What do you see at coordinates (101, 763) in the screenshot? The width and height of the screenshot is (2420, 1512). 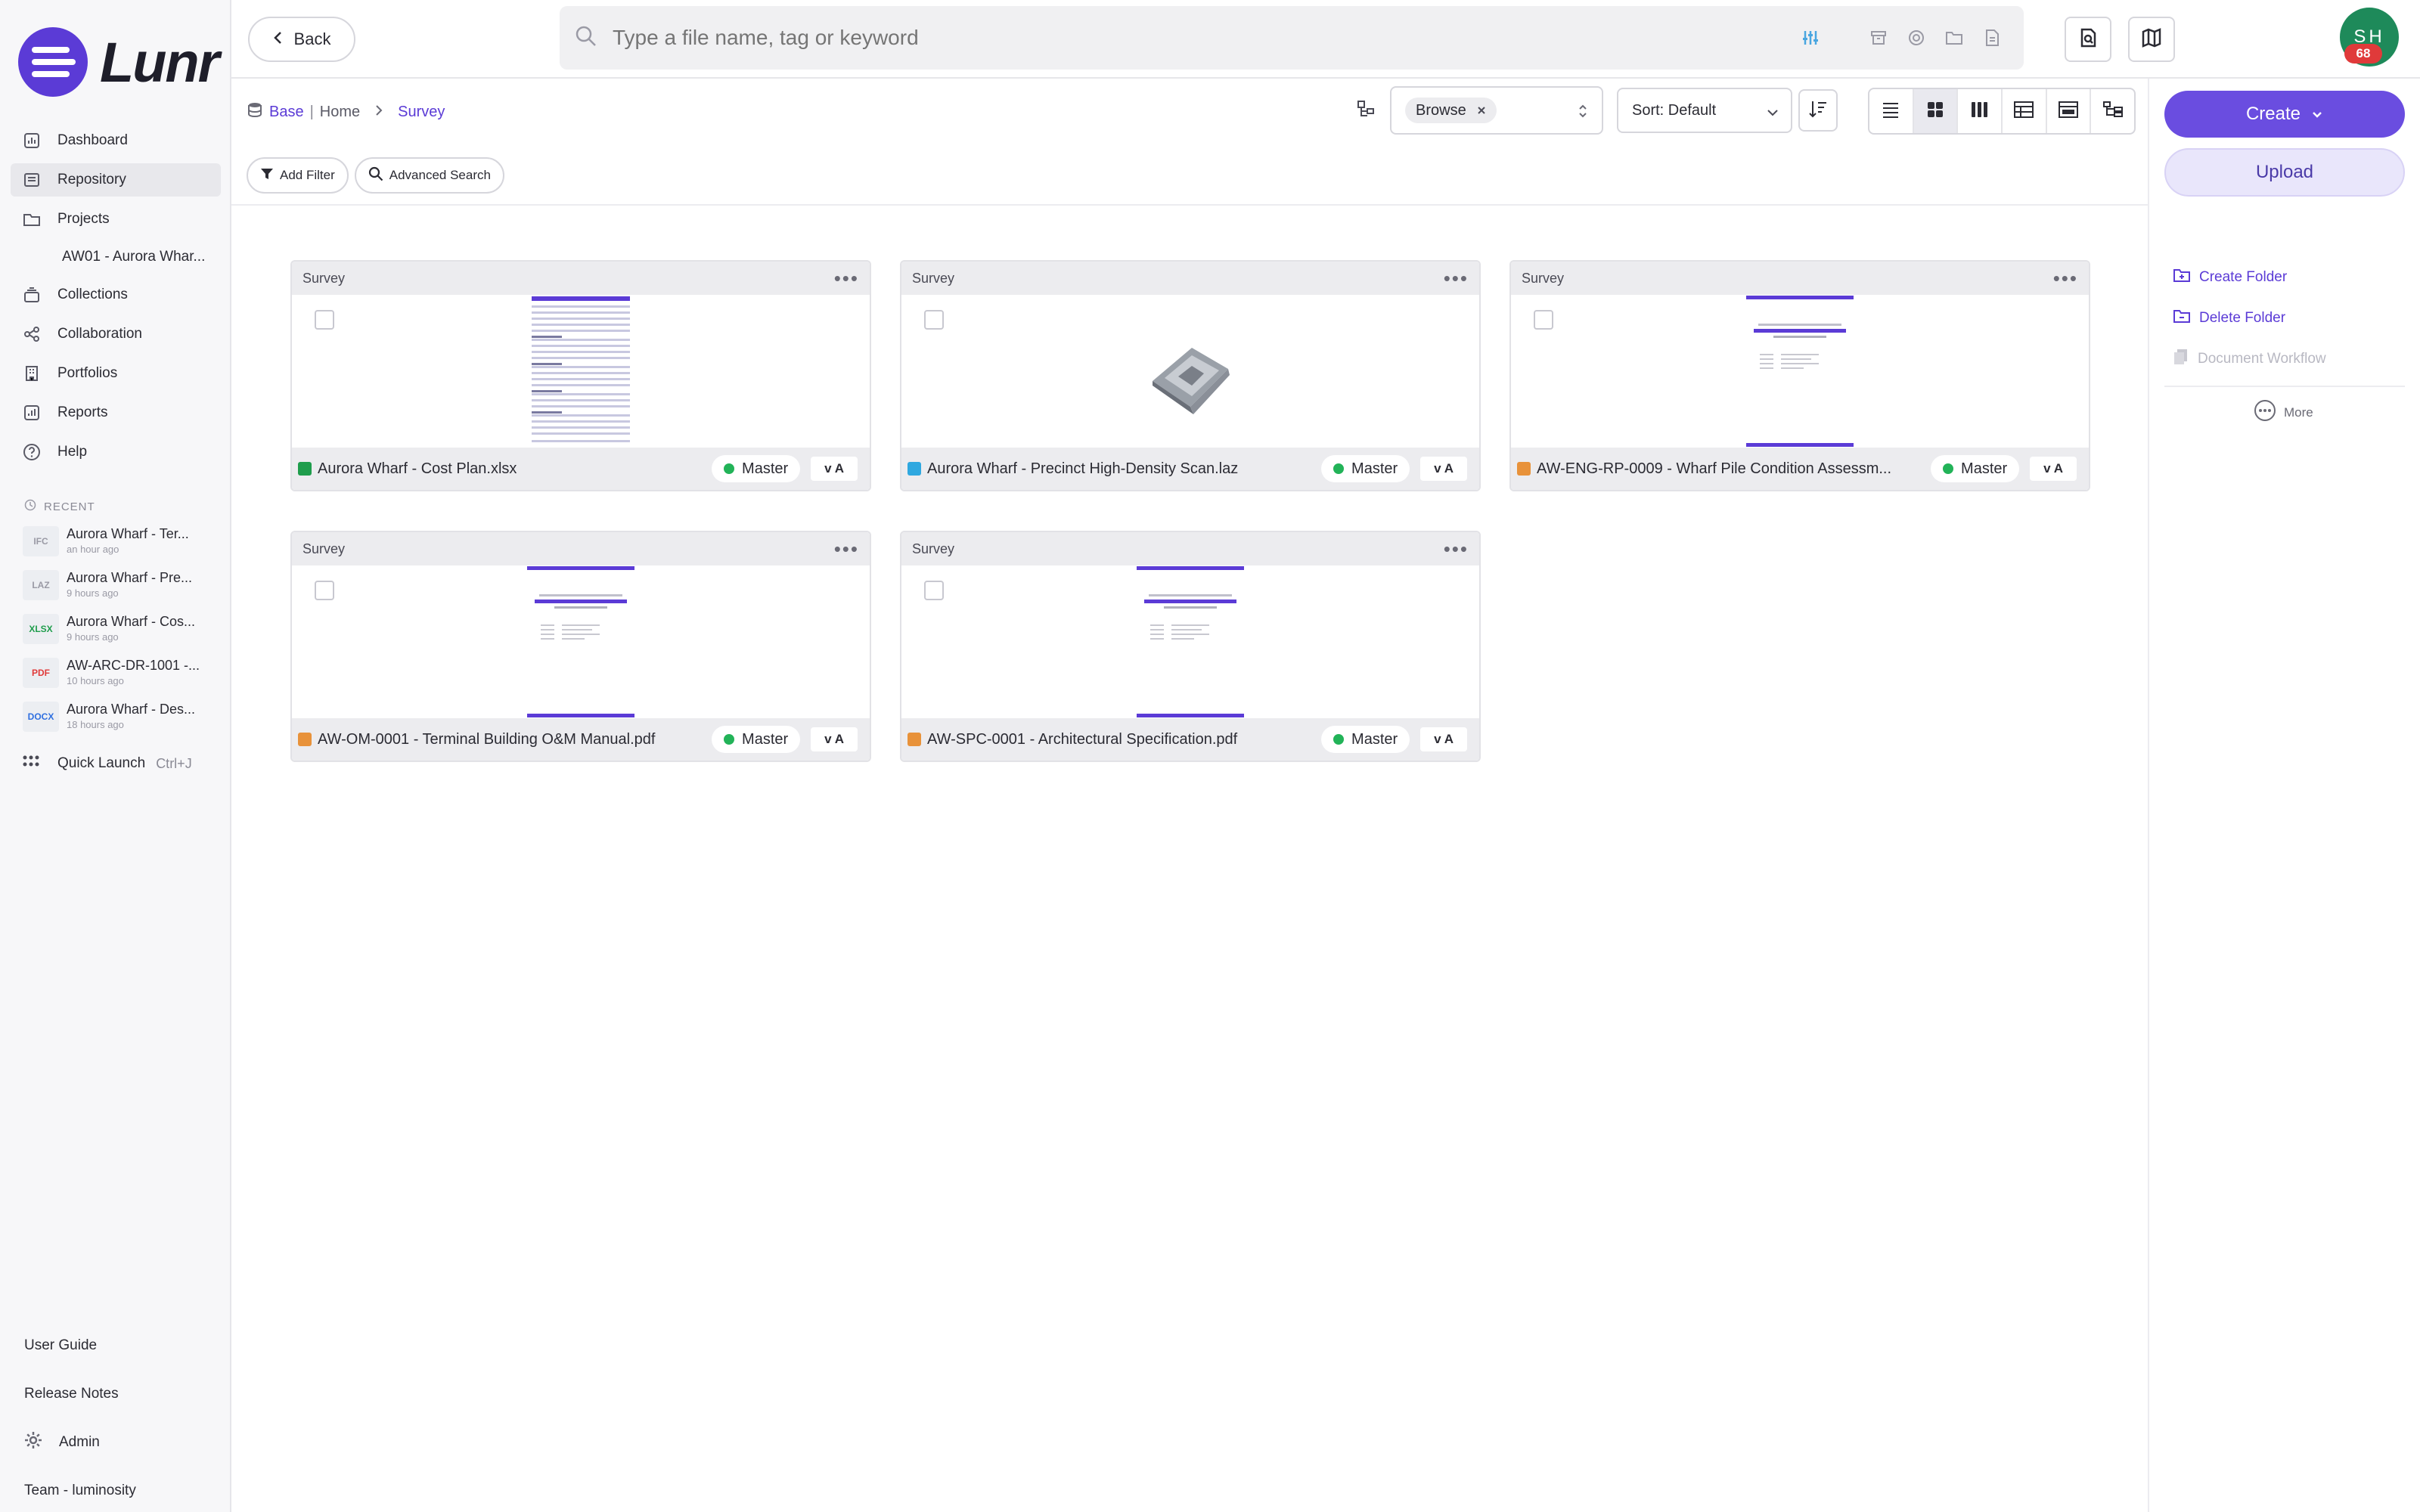 I see `quick-launch-label: Quick Launch` at bounding box center [101, 763].